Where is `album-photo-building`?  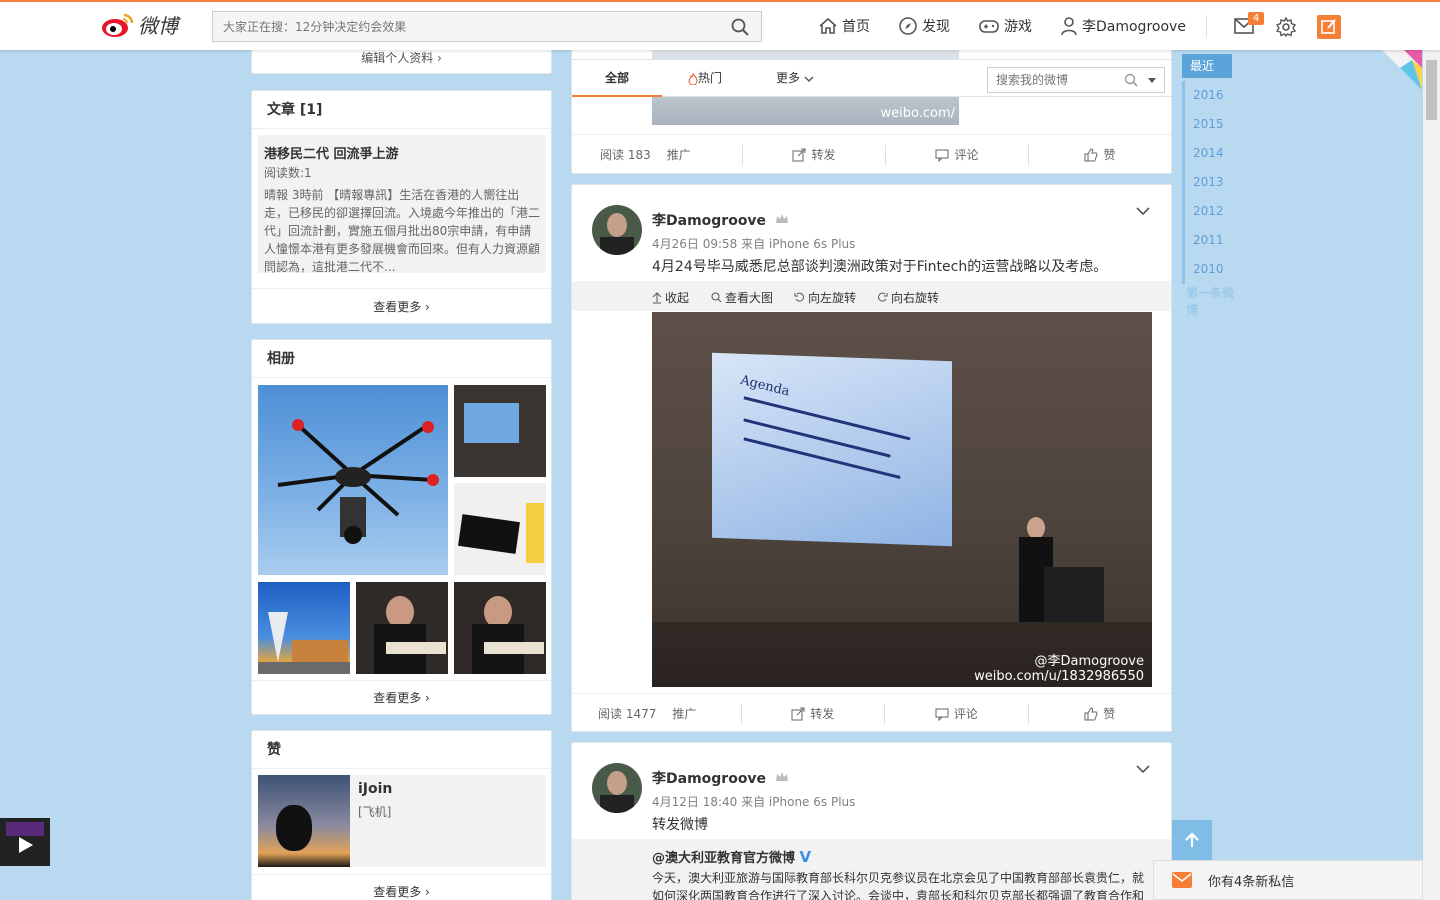 album-photo-building is located at coordinates (304, 628).